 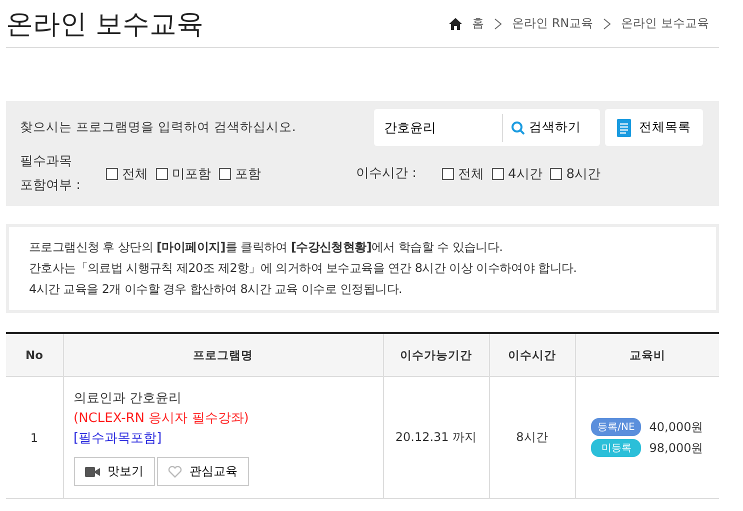 What do you see at coordinates (575, 174) in the screenshot?
I see `filter-checkbox: 8시간` at bounding box center [575, 174].